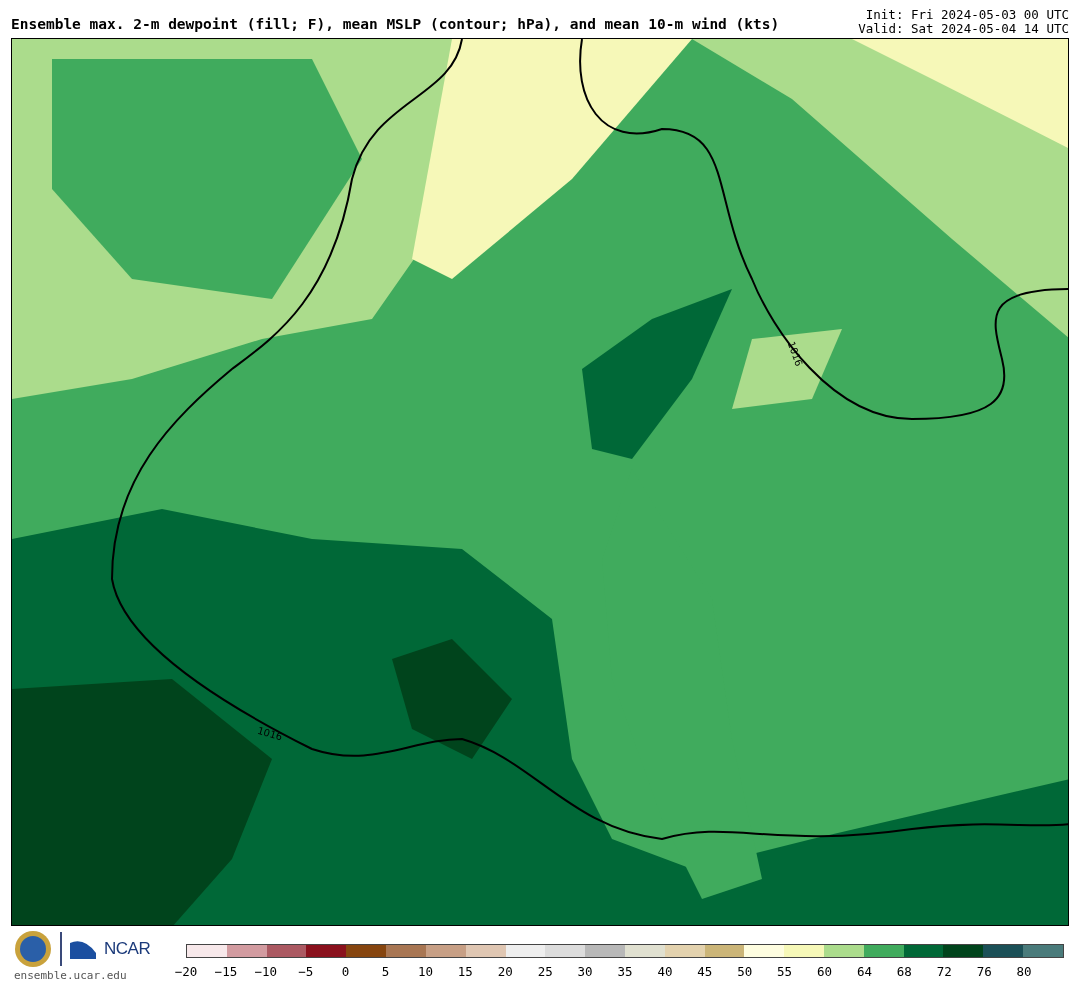  What do you see at coordinates (306, 972) in the screenshot?
I see `tick-label: −5` at bounding box center [306, 972].